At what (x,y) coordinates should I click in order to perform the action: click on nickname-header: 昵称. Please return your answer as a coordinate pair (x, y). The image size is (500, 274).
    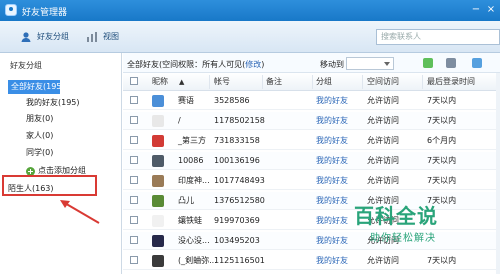
    Looking at the image, I should click on (160, 82).